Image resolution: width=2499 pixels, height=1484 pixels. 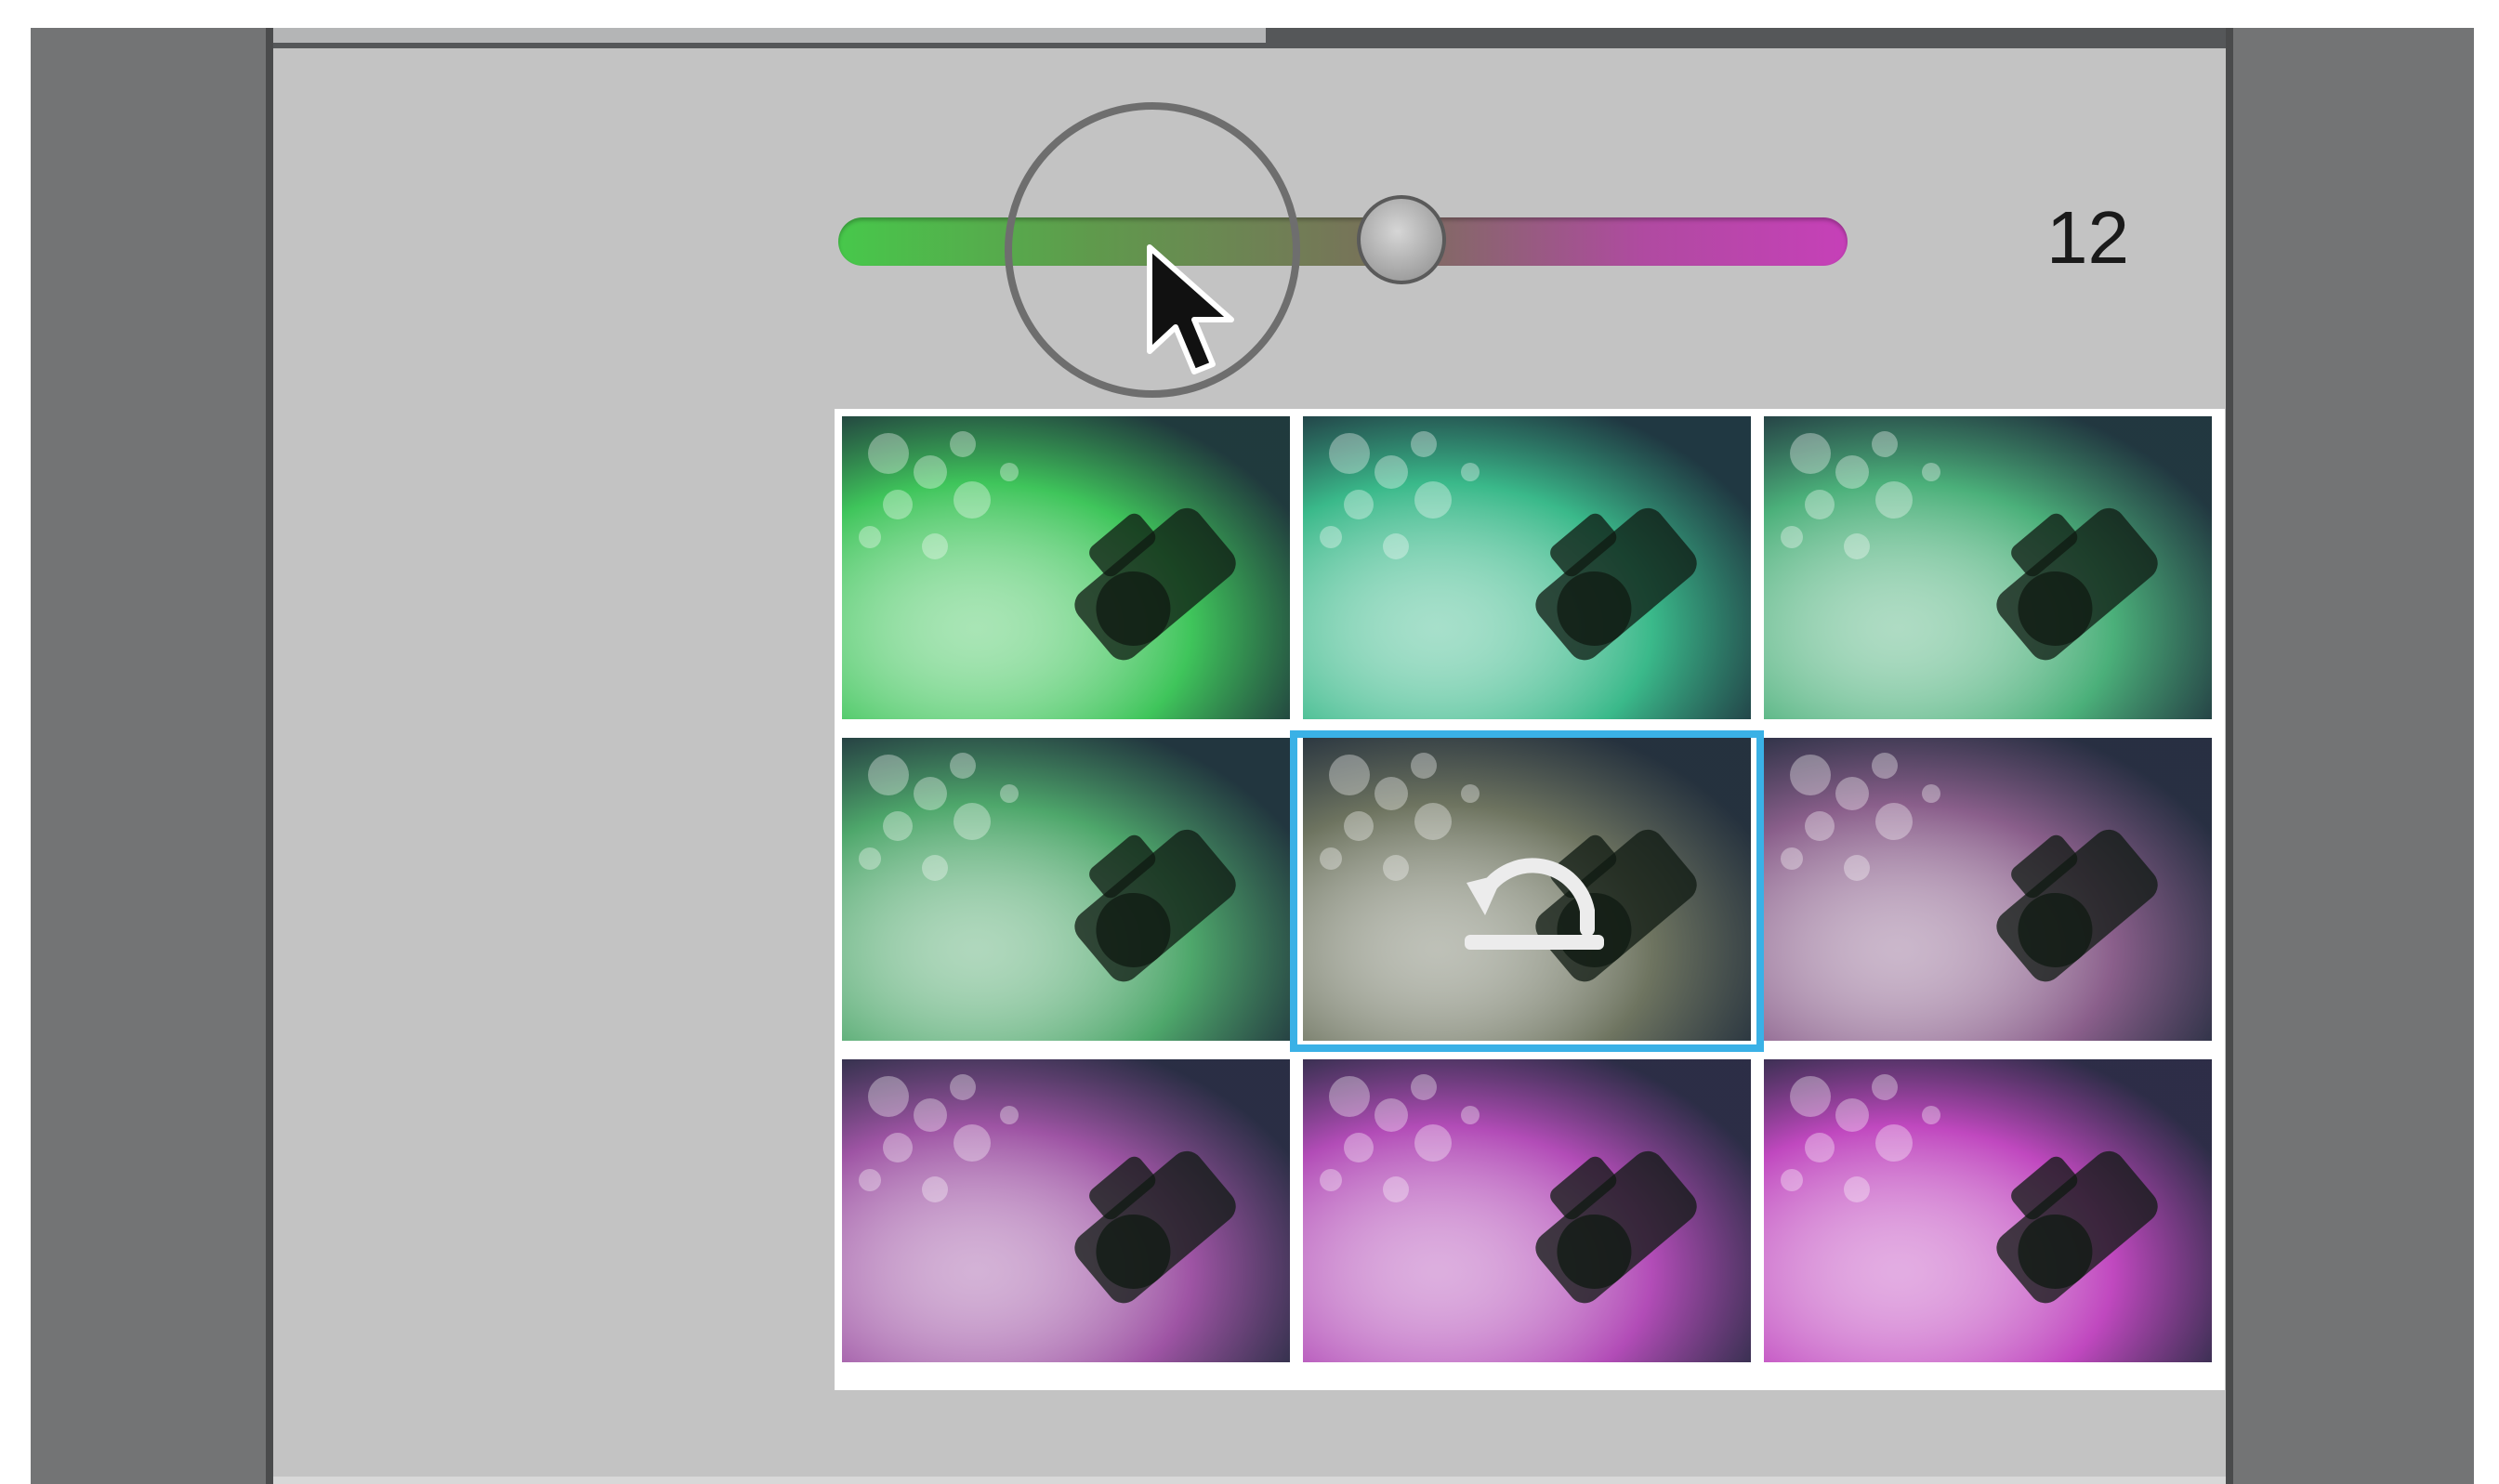 I want to click on mouse-cursor-icon, so click(x=1191, y=309).